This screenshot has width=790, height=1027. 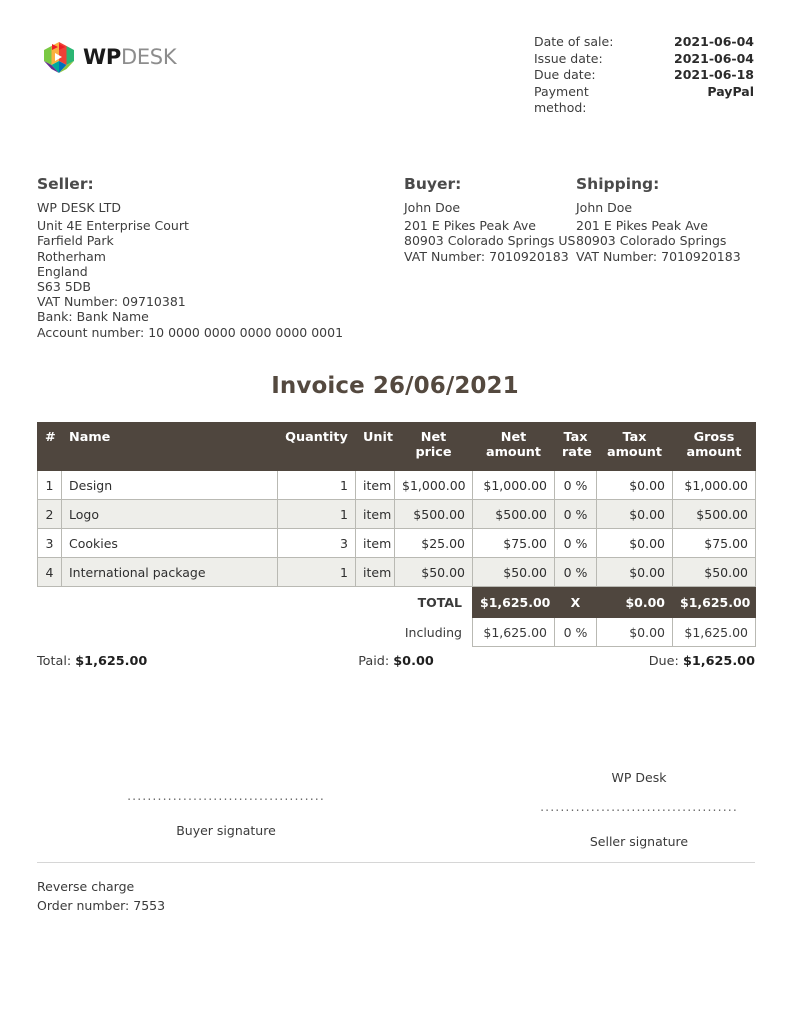 I want to click on cell-net-amount: $75.00, so click(x=513, y=543).